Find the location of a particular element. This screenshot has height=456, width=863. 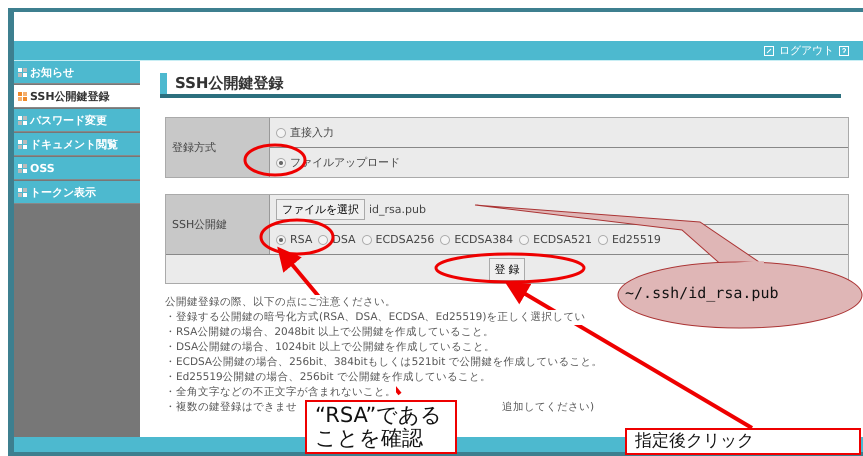

note-text: 追加してください) is located at coordinates (548, 407).